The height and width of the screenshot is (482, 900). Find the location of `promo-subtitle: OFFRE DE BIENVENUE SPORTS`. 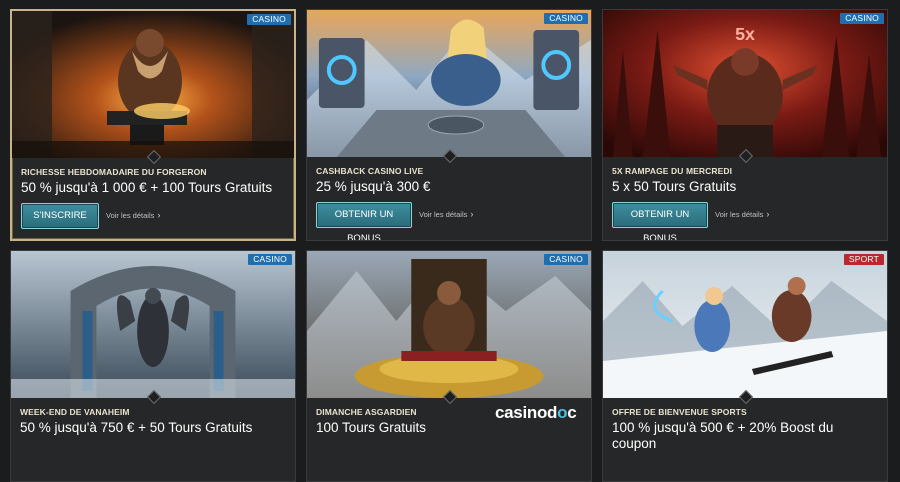

promo-subtitle: OFFRE DE BIENVENUE SPORTS is located at coordinates (679, 412).